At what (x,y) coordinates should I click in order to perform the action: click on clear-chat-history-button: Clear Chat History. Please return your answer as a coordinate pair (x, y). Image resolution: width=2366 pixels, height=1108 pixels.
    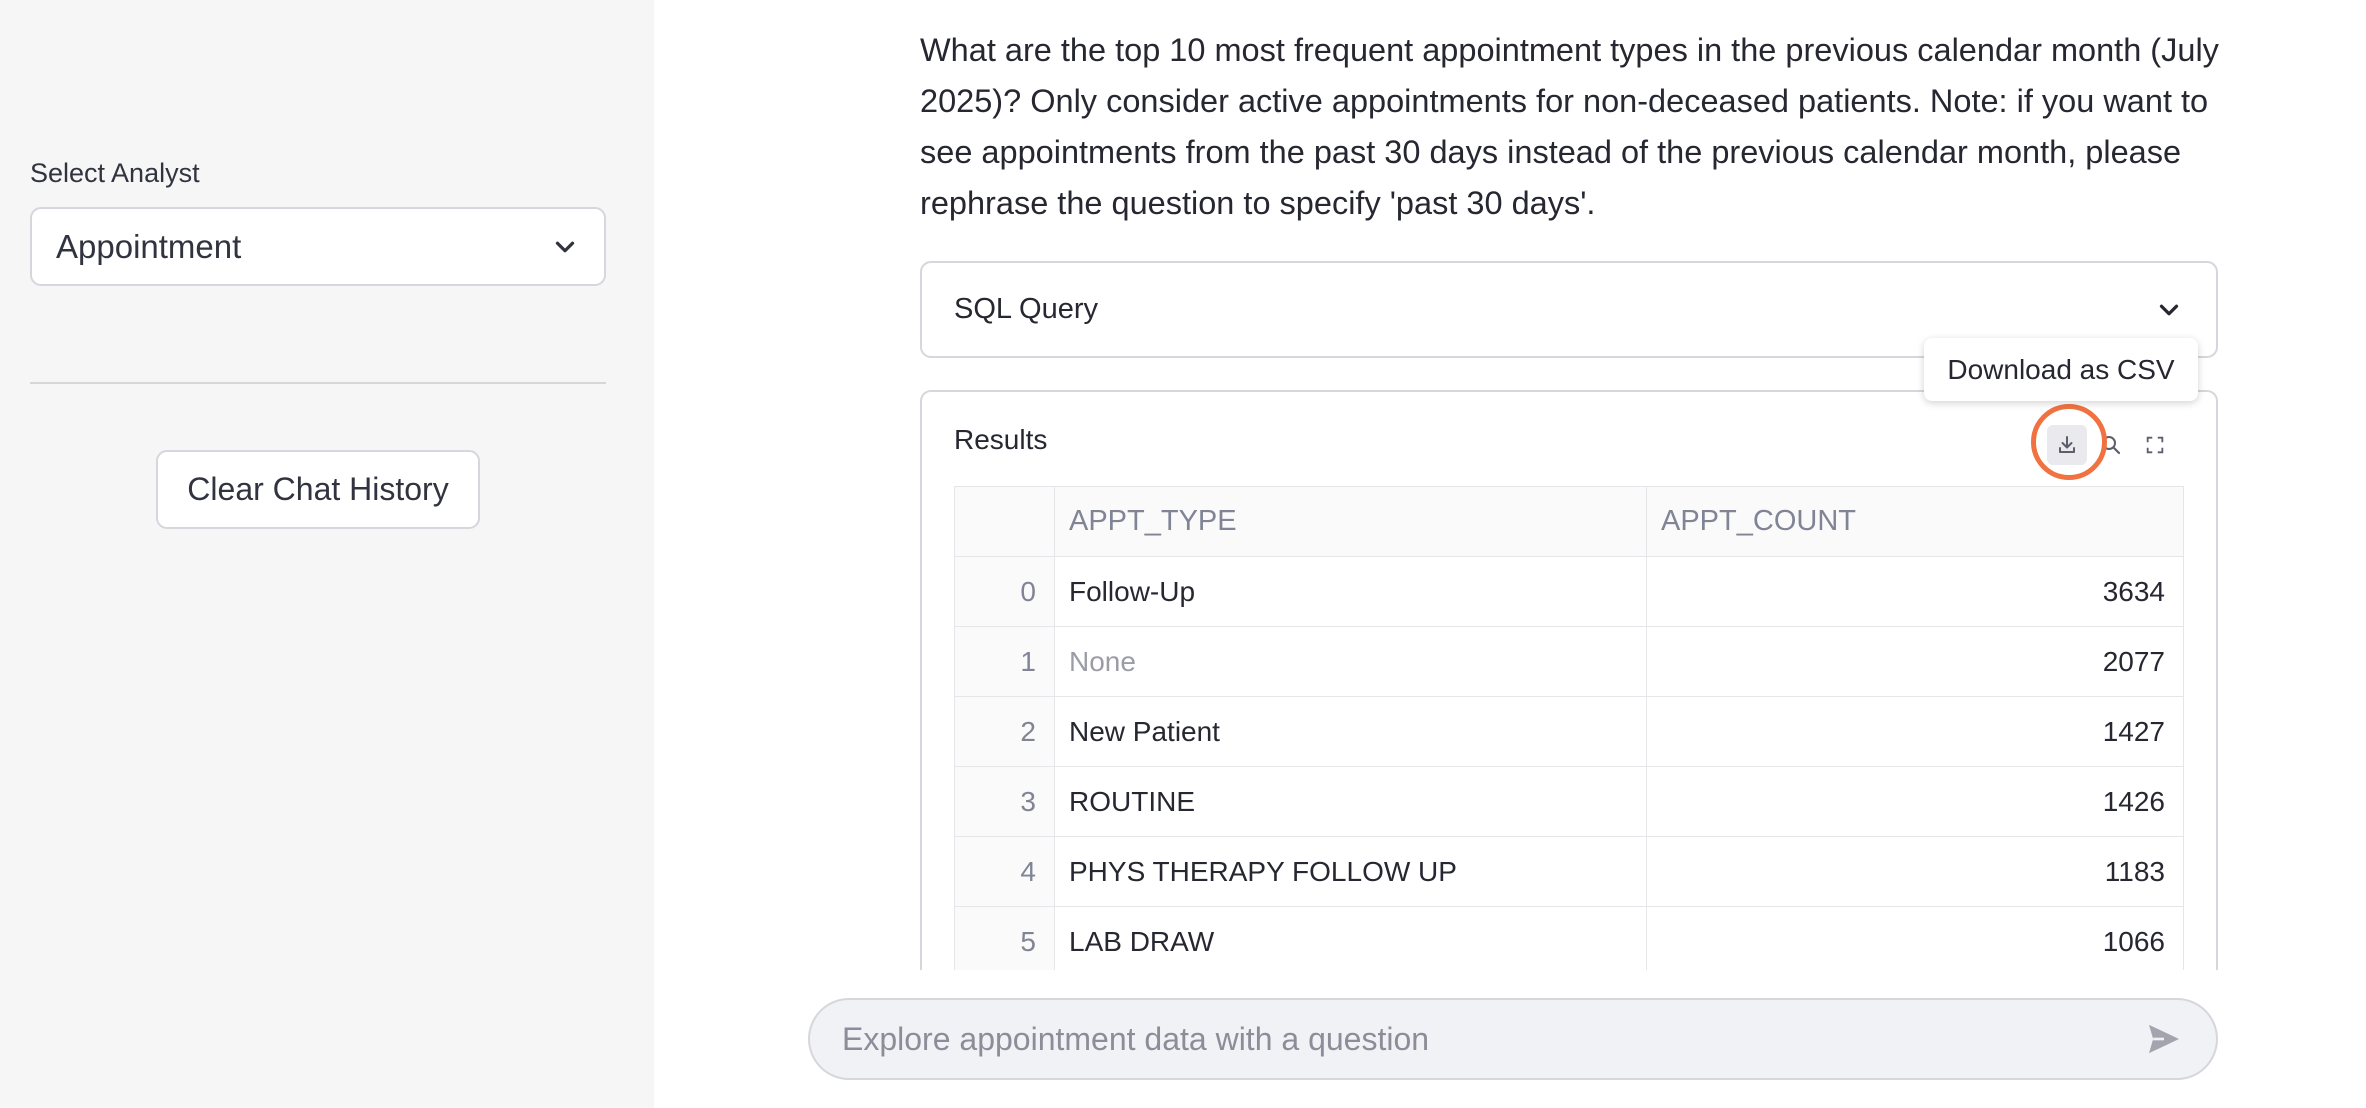
    Looking at the image, I should click on (318, 489).